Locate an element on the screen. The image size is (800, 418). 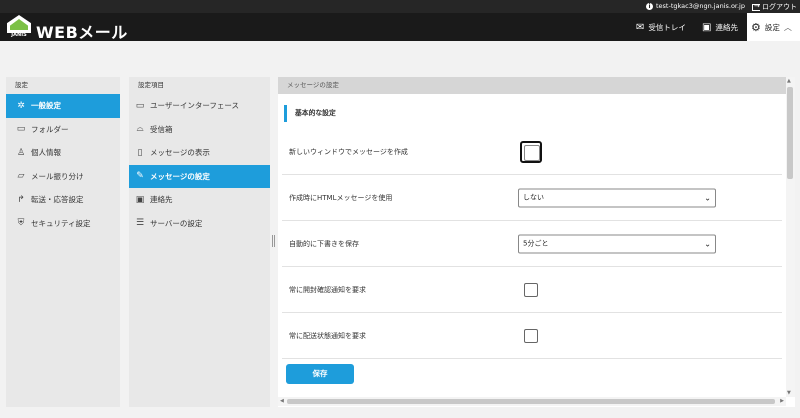
scroll-up-icon: ▲ is located at coordinates (789, 81).